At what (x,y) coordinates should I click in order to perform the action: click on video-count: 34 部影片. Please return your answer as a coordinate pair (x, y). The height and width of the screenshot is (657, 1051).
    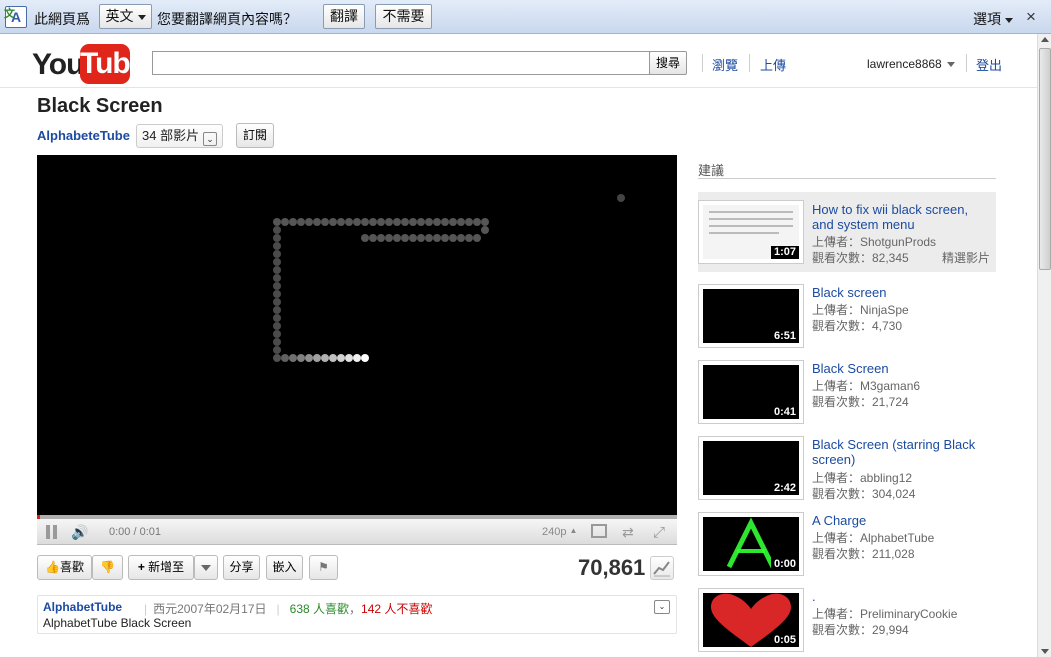
    Looking at the image, I should click on (171, 135).